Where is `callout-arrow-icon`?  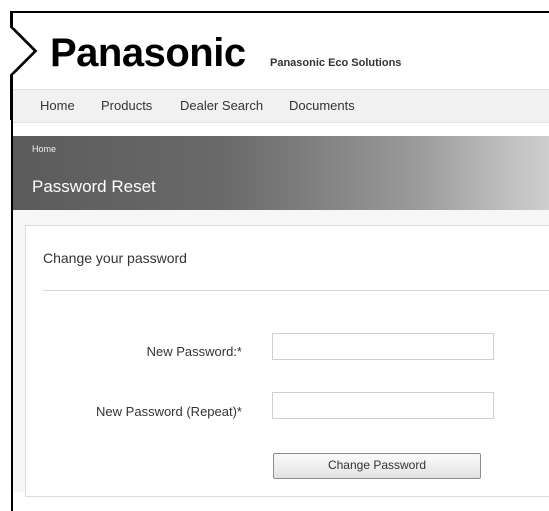
callout-arrow-icon is located at coordinates (24, 65).